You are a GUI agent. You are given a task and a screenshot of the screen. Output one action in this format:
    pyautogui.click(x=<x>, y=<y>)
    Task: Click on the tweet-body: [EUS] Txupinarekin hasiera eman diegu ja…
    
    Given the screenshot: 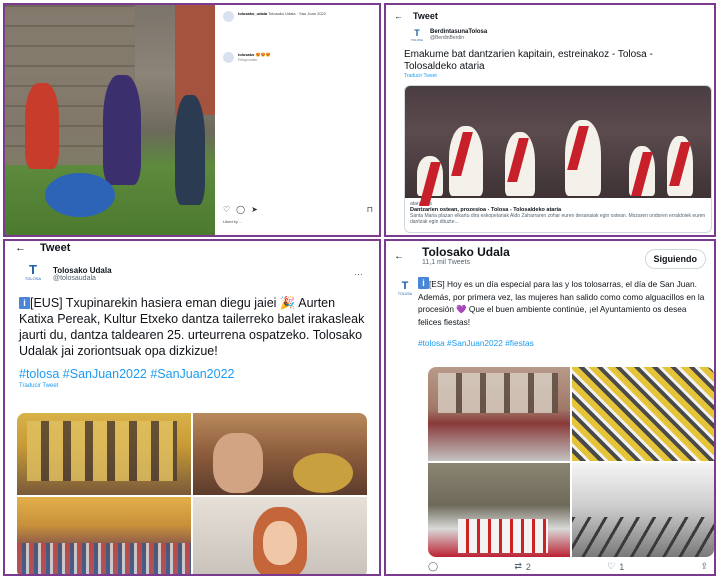 What is the action you would take?
    pyautogui.click(x=192, y=327)
    